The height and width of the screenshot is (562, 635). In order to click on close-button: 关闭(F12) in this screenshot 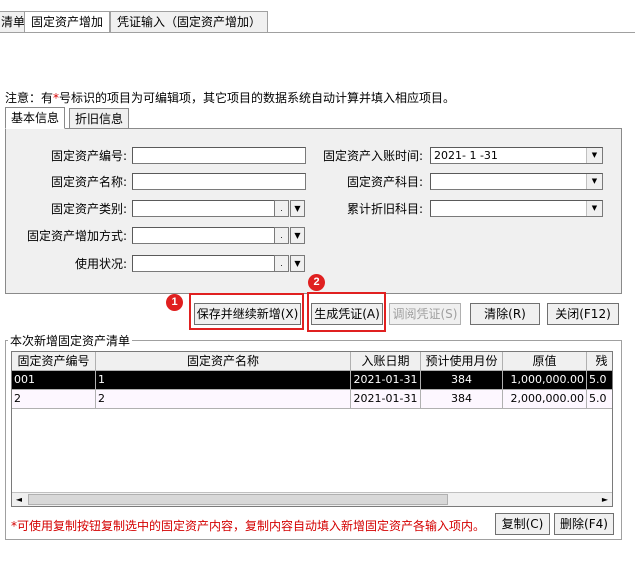, I will do `click(583, 314)`.